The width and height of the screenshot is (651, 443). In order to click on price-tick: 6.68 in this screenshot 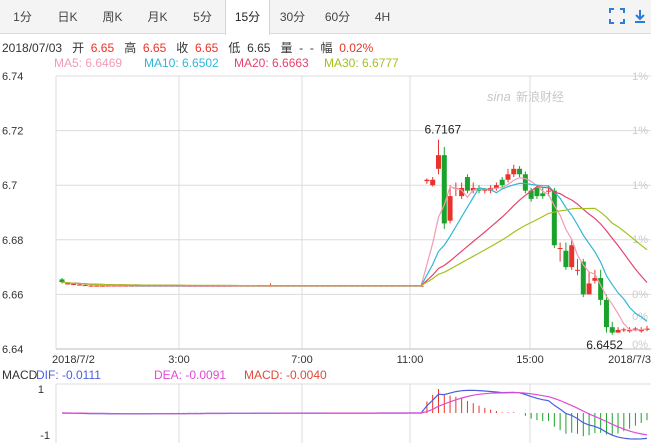, I will do `click(12, 241)`.